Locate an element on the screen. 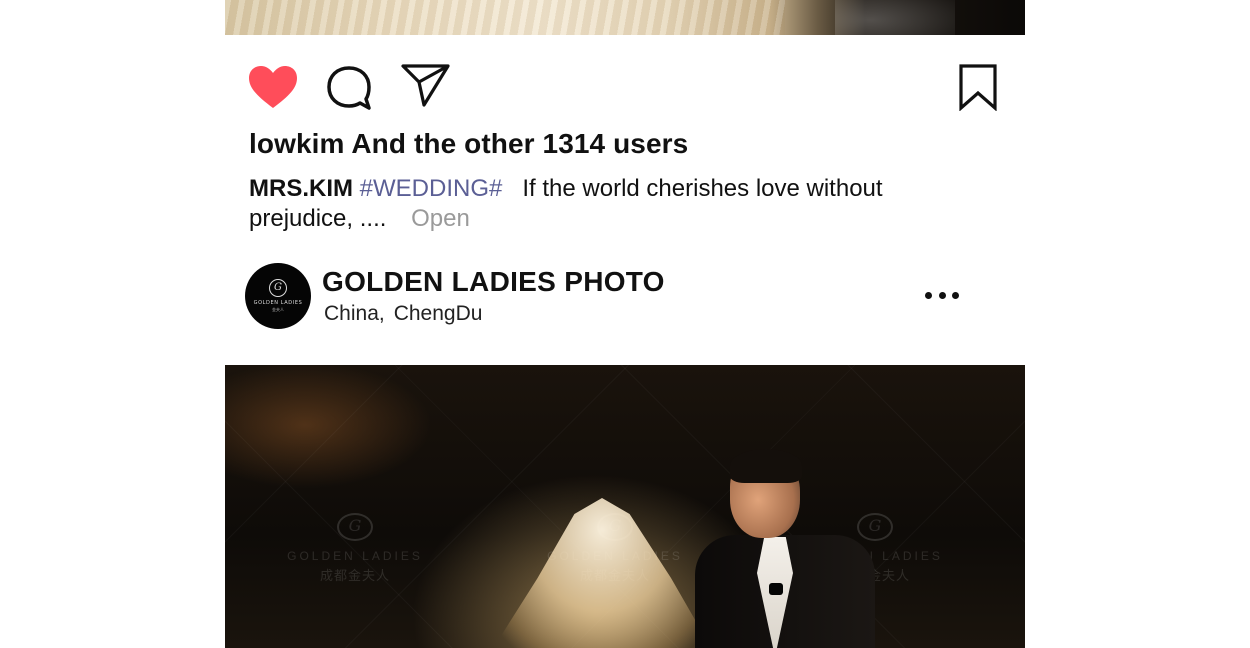 This screenshot has height=648, width=1250. groom-hair is located at coordinates (766, 466).